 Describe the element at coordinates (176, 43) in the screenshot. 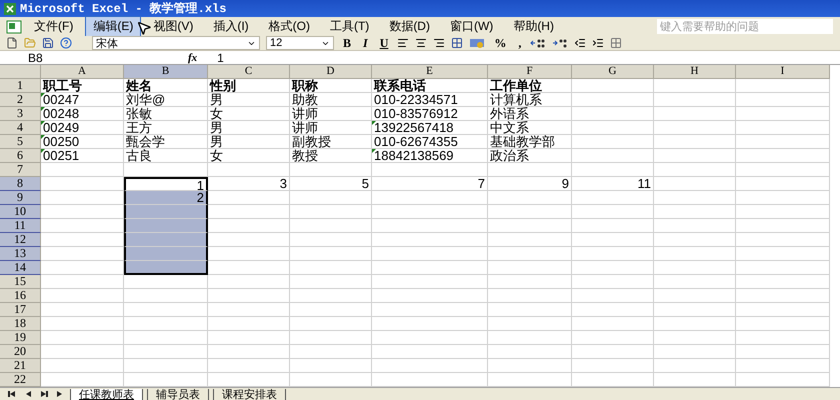

I see `font-dropdown: 宋体` at that location.